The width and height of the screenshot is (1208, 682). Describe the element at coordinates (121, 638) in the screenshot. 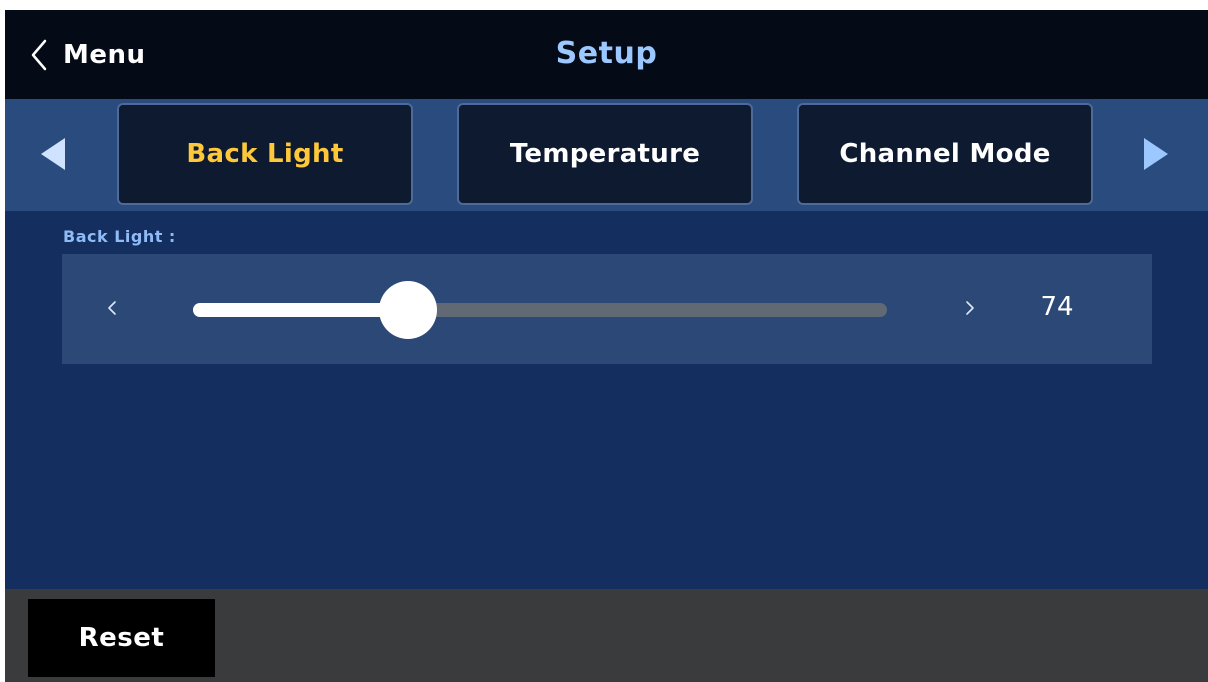

I see `reset-button: Reset` at that location.